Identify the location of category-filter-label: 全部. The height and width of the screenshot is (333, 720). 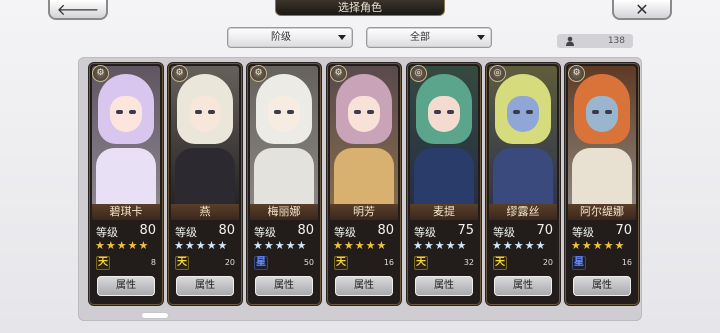
(420, 37).